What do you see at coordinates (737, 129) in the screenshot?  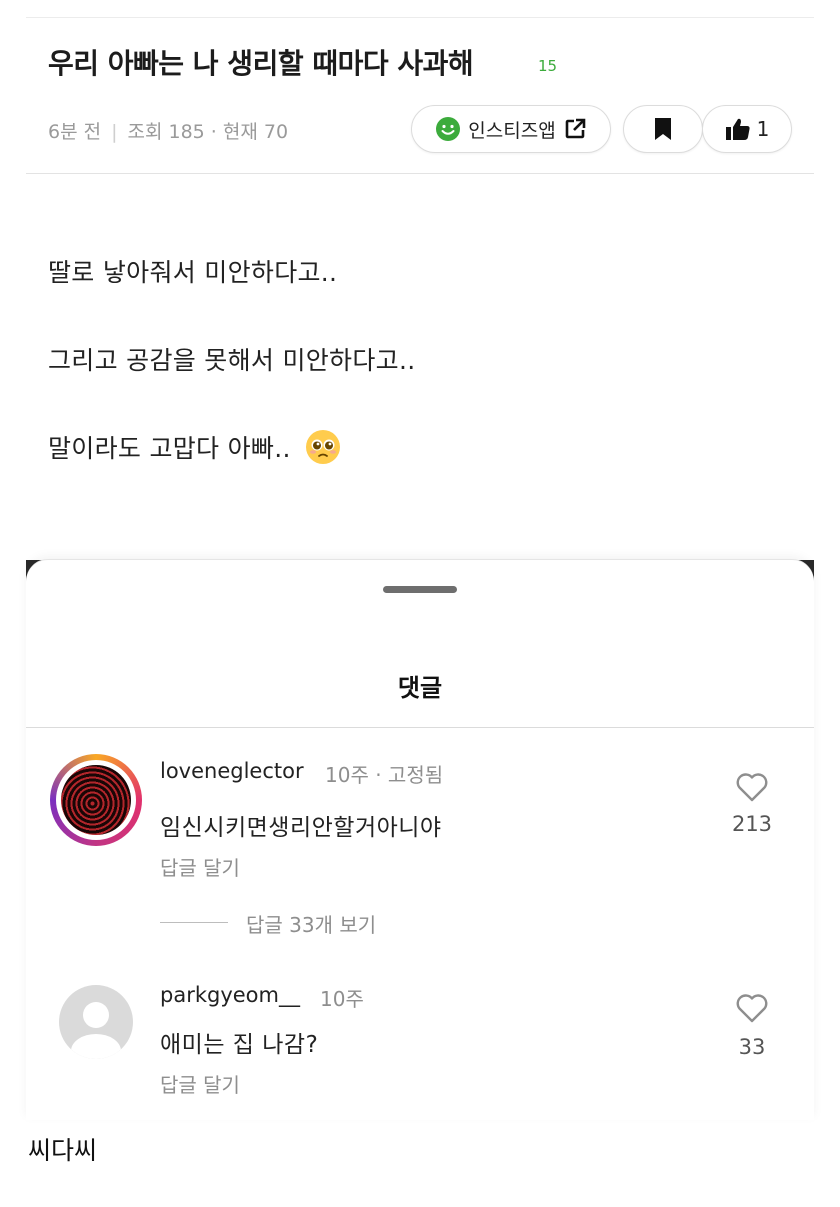 I see `thumbs-up-icon` at bounding box center [737, 129].